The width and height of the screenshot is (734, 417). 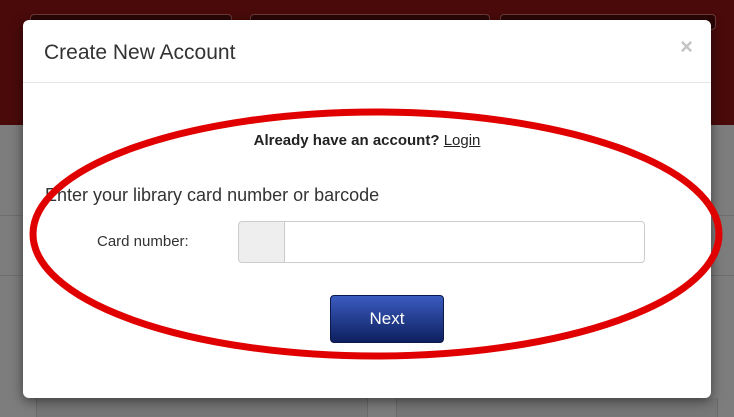 What do you see at coordinates (464, 242) in the screenshot?
I see `card-number-input` at bounding box center [464, 242].